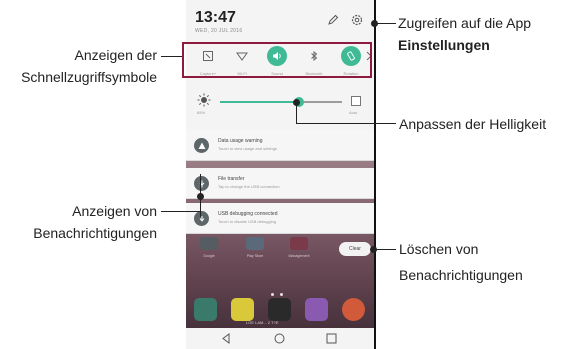 The image size is (572, 349). I want to click on settings-callout: Zugreifen auf die App Einstellungen, so click(464, 34).